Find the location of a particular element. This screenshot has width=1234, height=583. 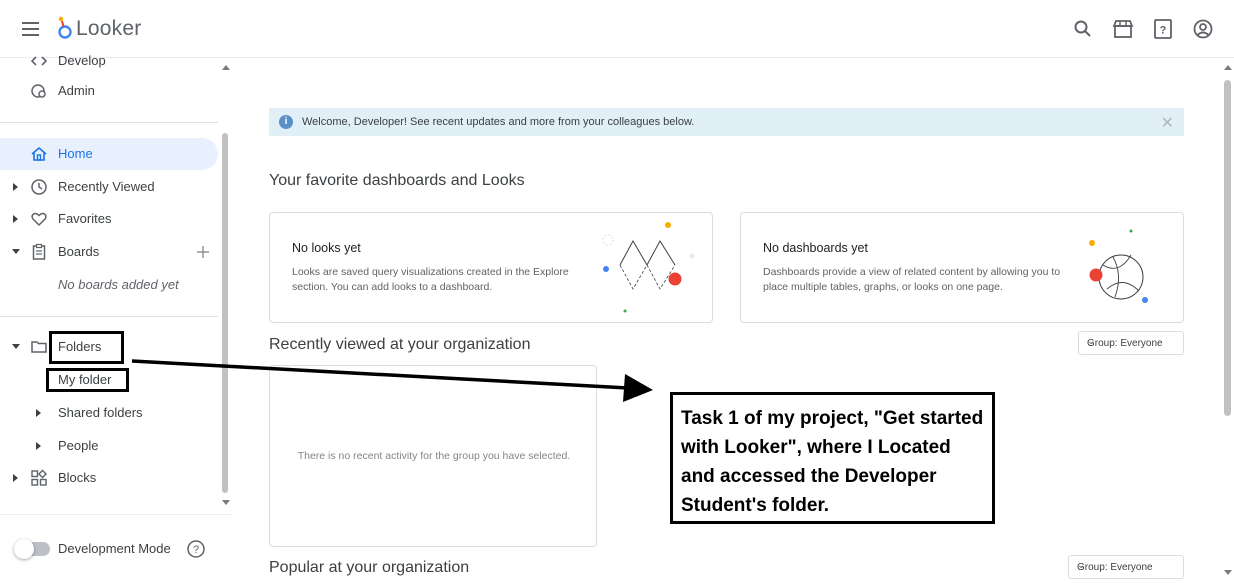

clipboard-icon is located at coordinates (39, 251).